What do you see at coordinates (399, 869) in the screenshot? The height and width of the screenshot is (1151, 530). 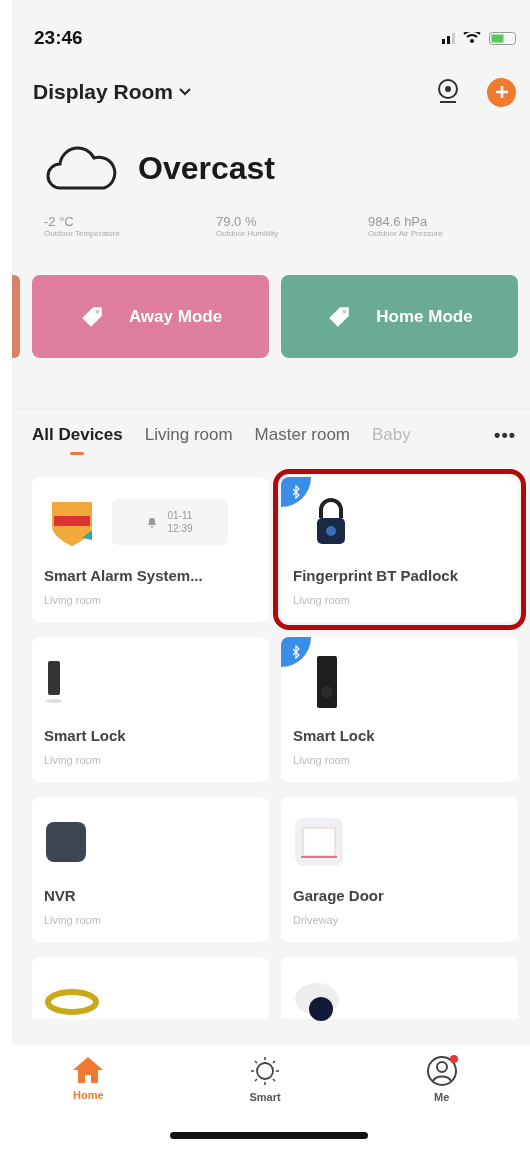 I see `device-card: Garage Door Driveway` at bounding box center [399, 869].